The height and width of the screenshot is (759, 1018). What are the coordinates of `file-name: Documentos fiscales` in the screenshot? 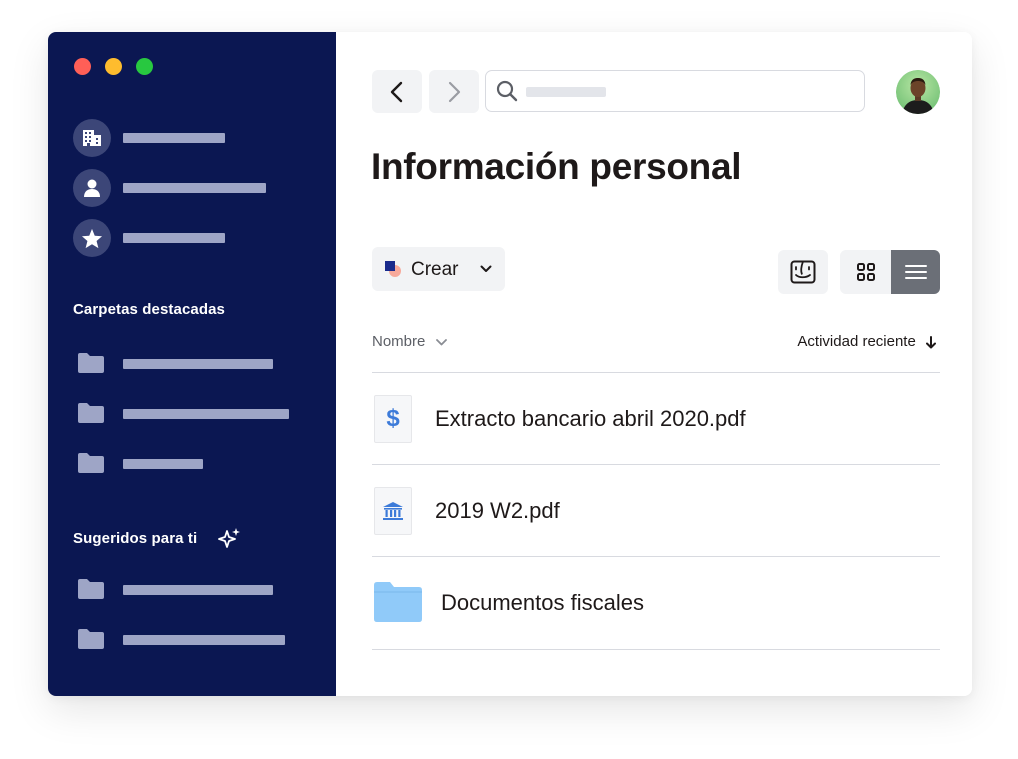 It's located at (542, 602).